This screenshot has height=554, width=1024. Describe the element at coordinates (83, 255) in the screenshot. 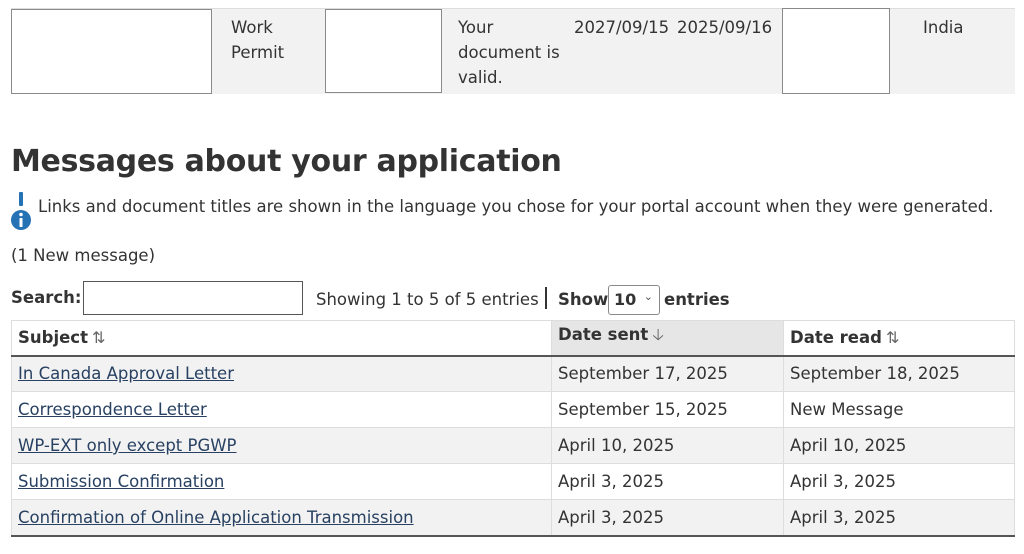

I see `new-message-count: (1 New message)` at that location.